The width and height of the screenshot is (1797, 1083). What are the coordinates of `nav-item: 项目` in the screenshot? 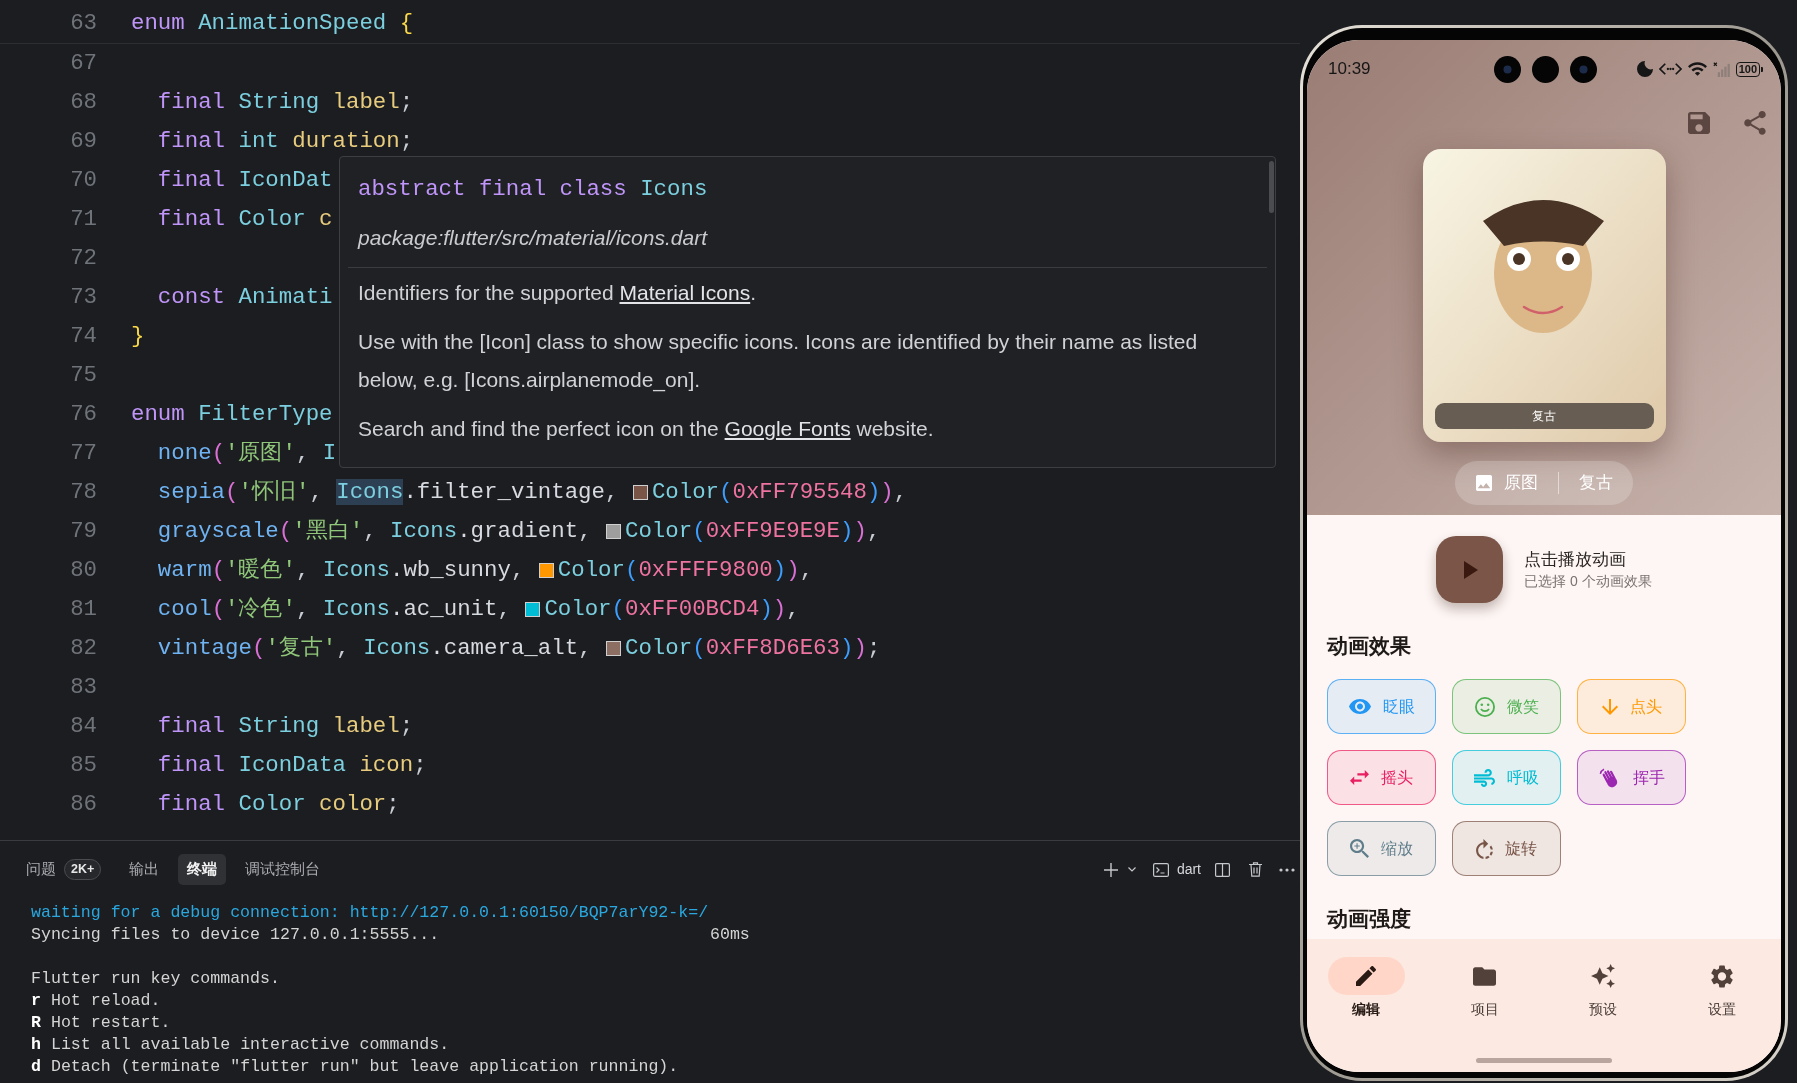 It's located at (1484, 988).